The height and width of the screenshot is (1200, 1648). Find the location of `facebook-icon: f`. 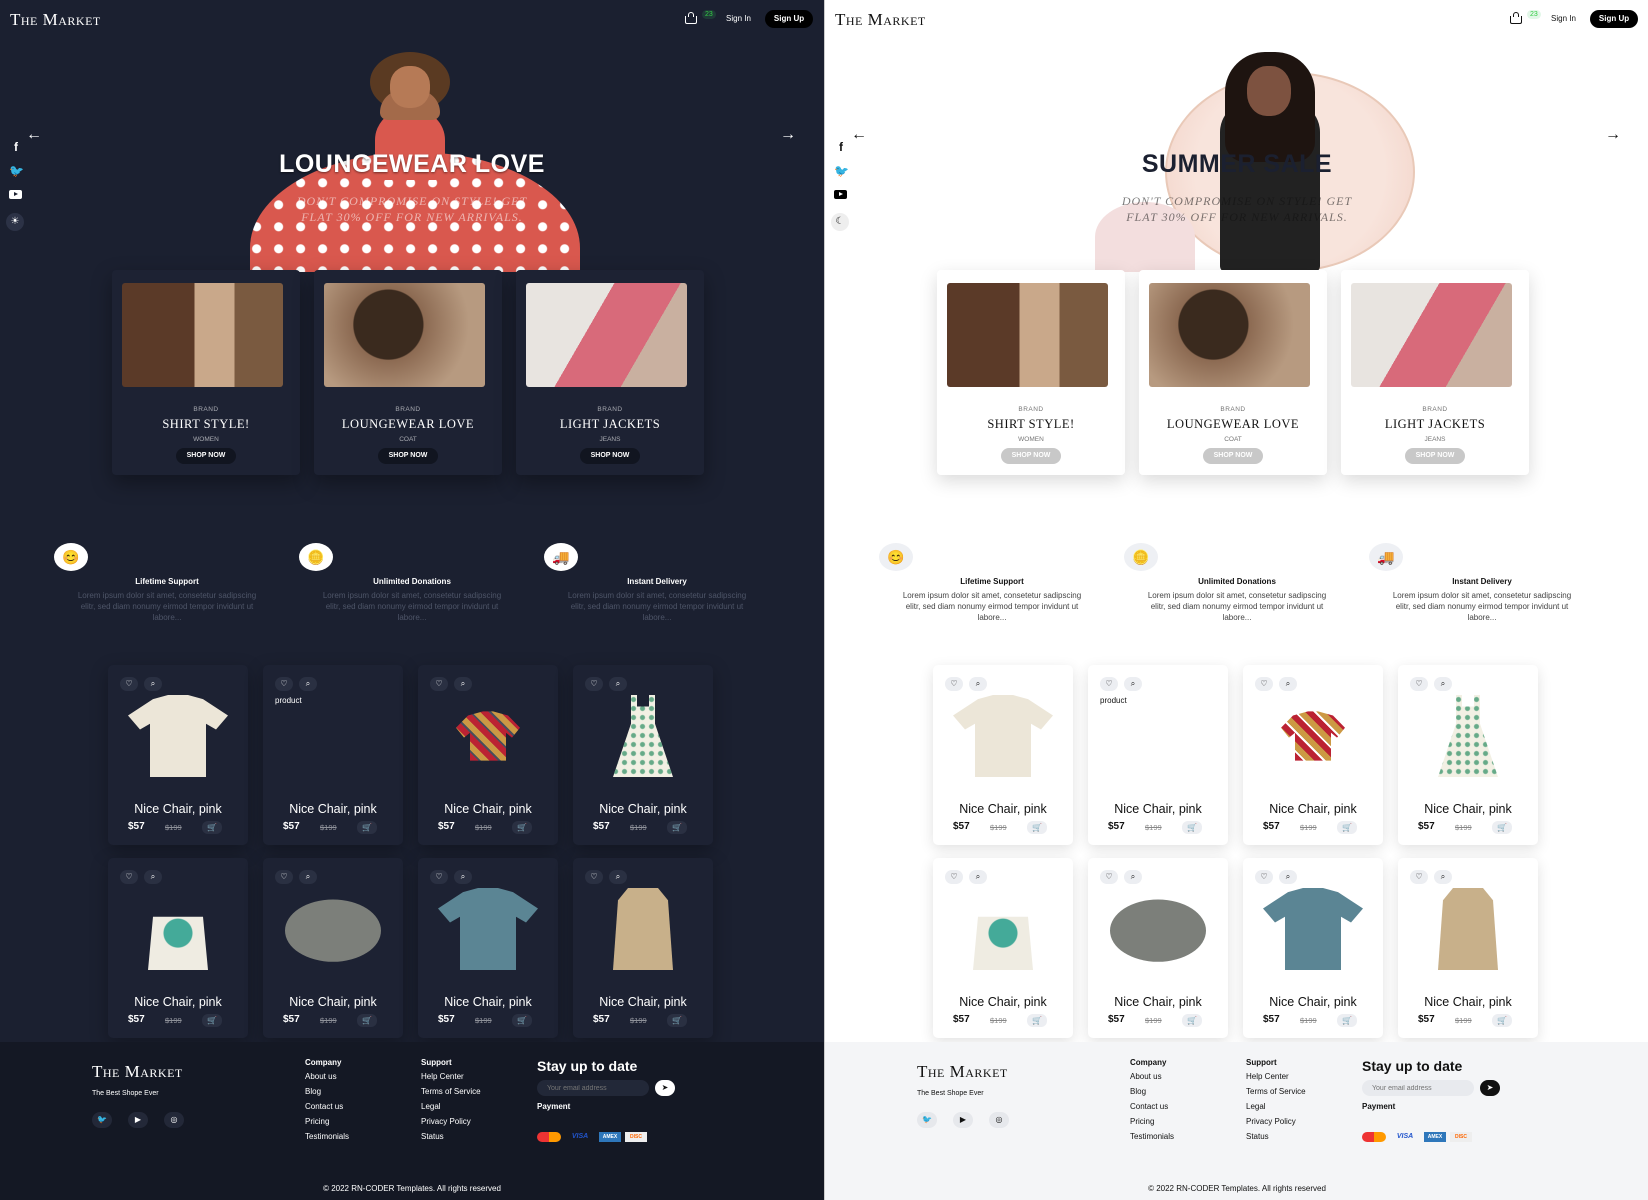

facebook-icon: f is located at coordinates (841, 147).